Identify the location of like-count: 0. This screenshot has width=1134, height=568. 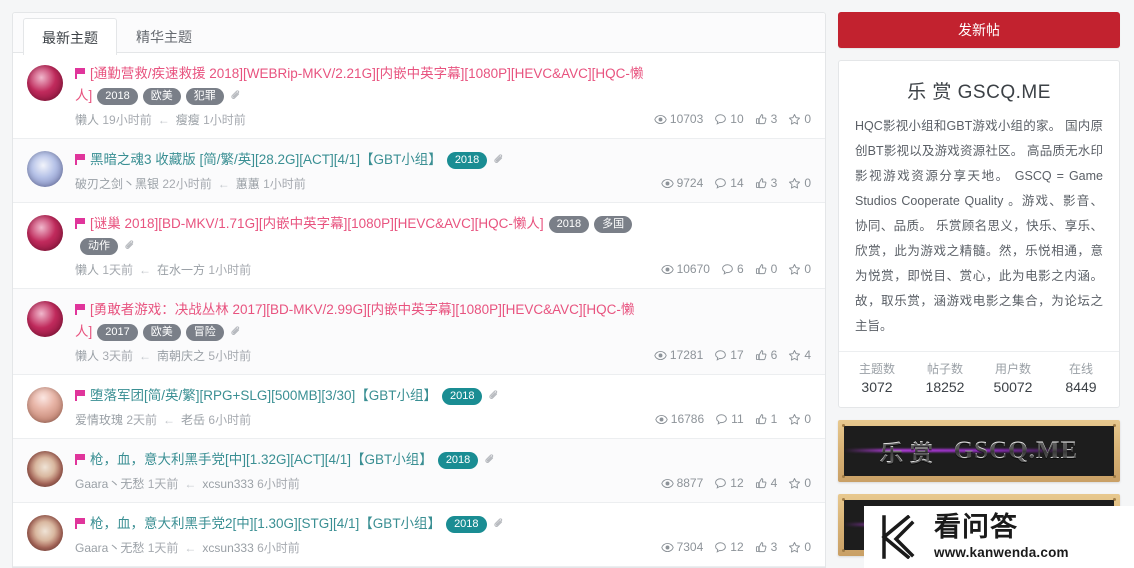
(766, 269).